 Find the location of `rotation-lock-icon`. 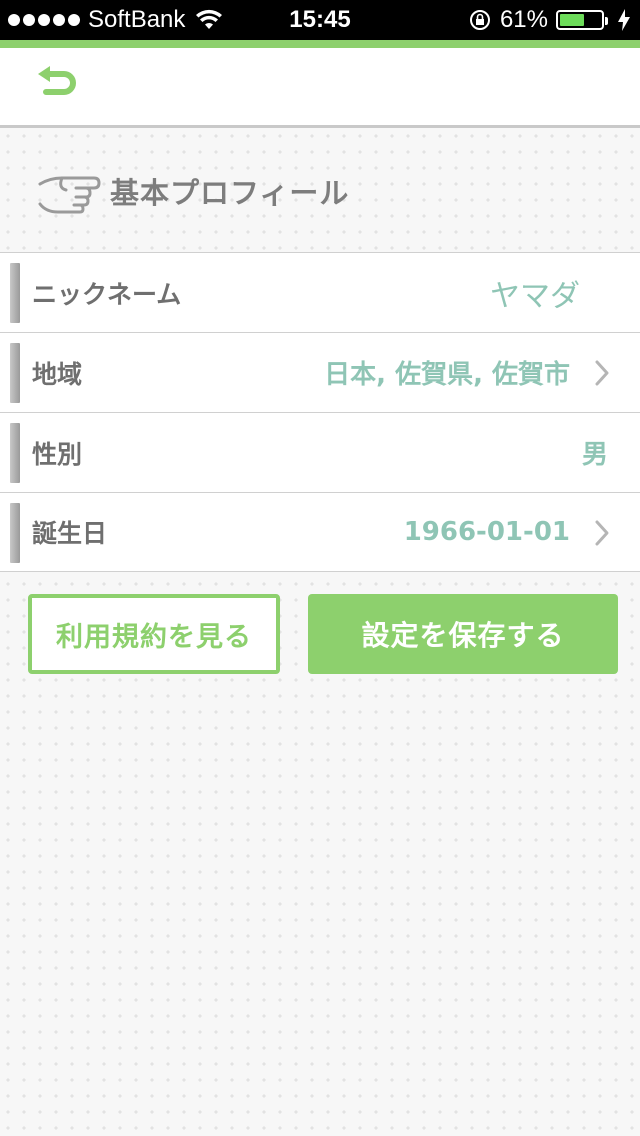

rotation-lock-icon is located at coordinates (479, 20).